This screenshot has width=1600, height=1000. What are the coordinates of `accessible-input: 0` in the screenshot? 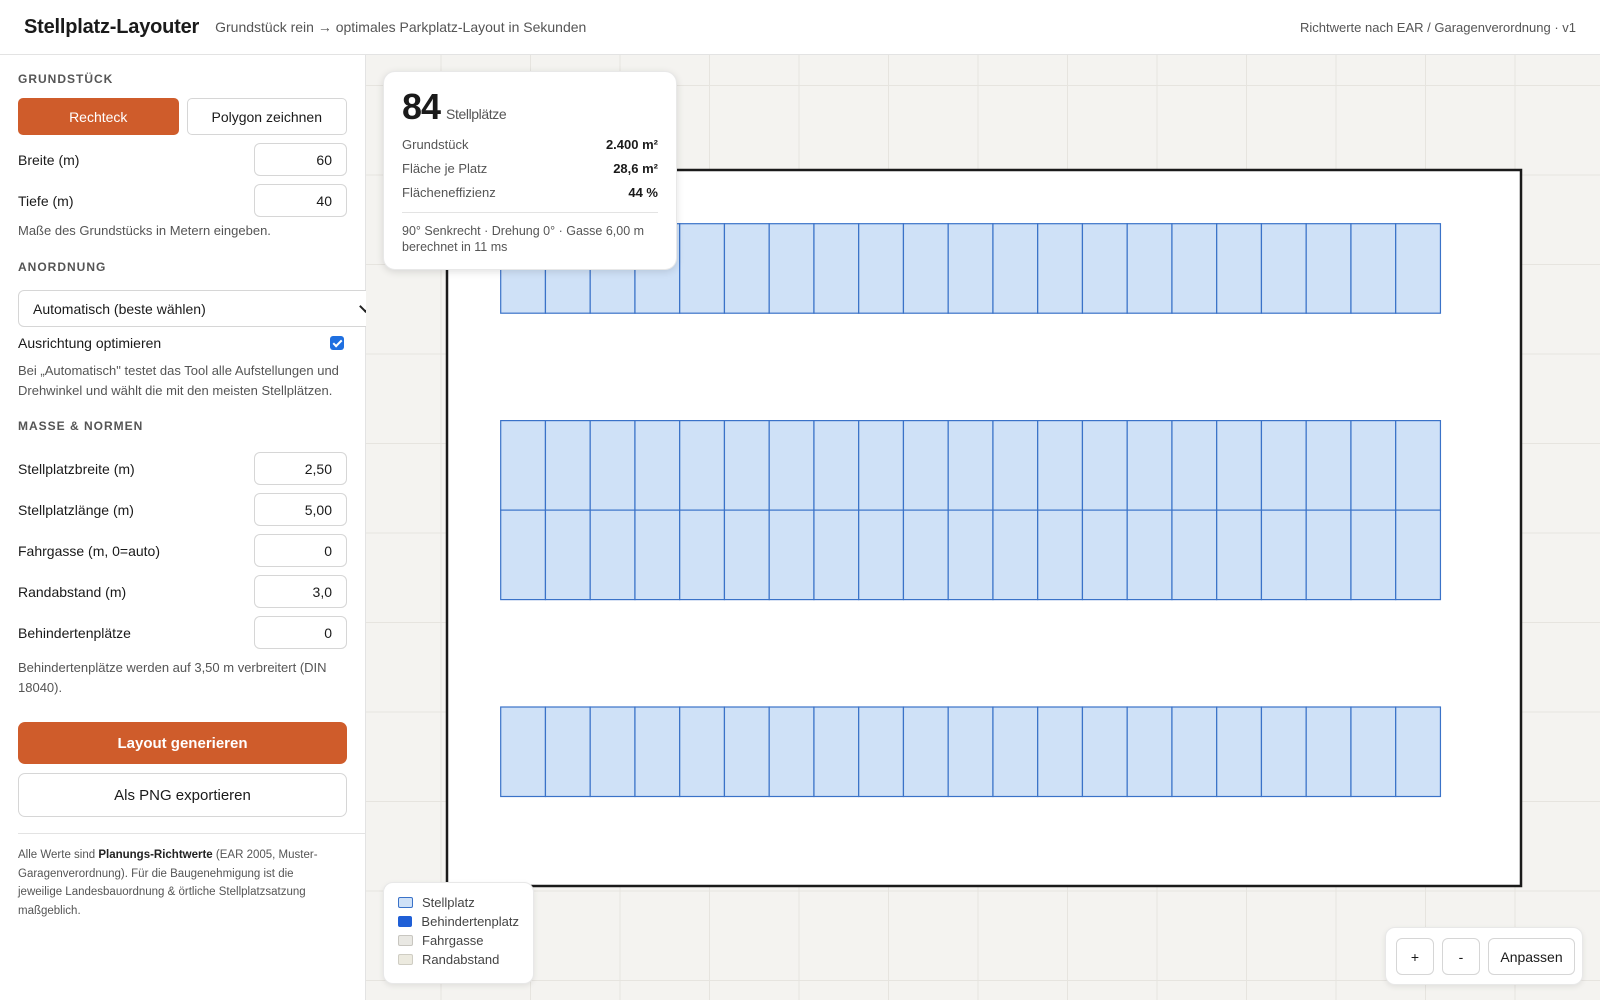 It's located at (300, 632).